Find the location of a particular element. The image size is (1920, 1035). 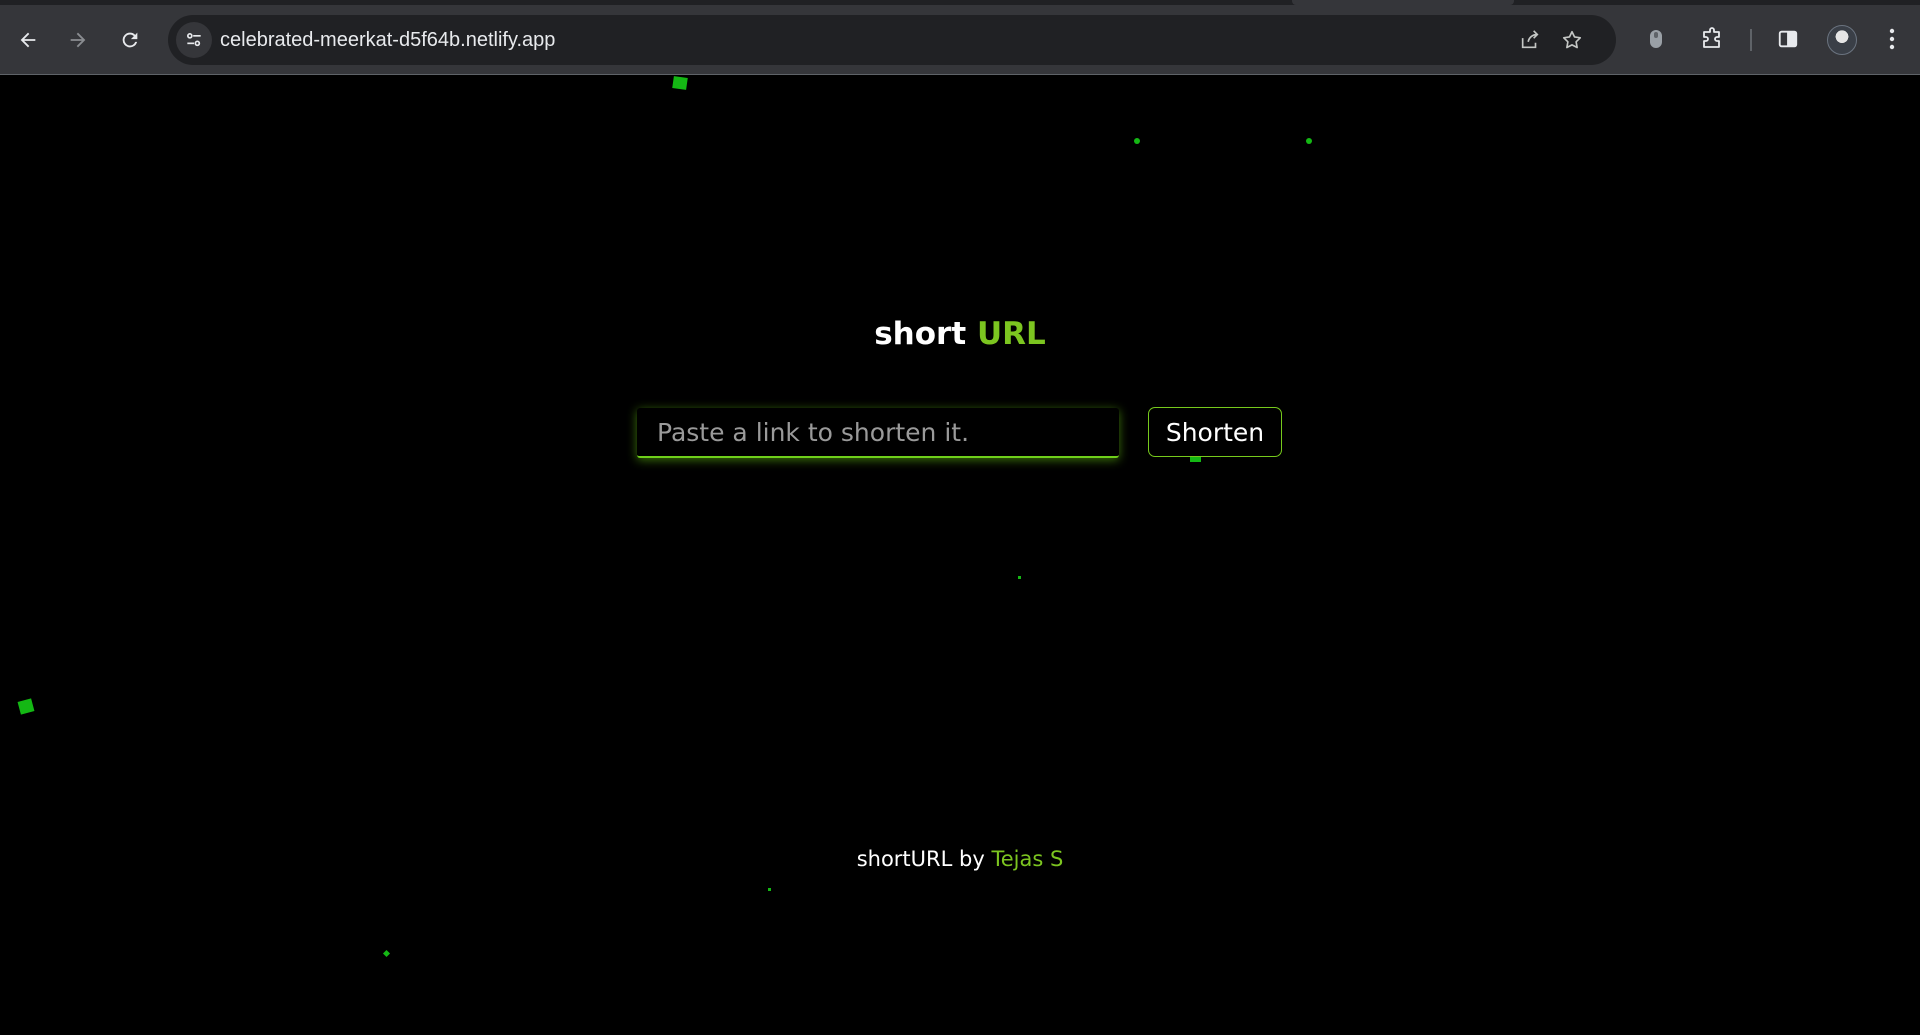

forward-button is located at coordinates (78, 40).